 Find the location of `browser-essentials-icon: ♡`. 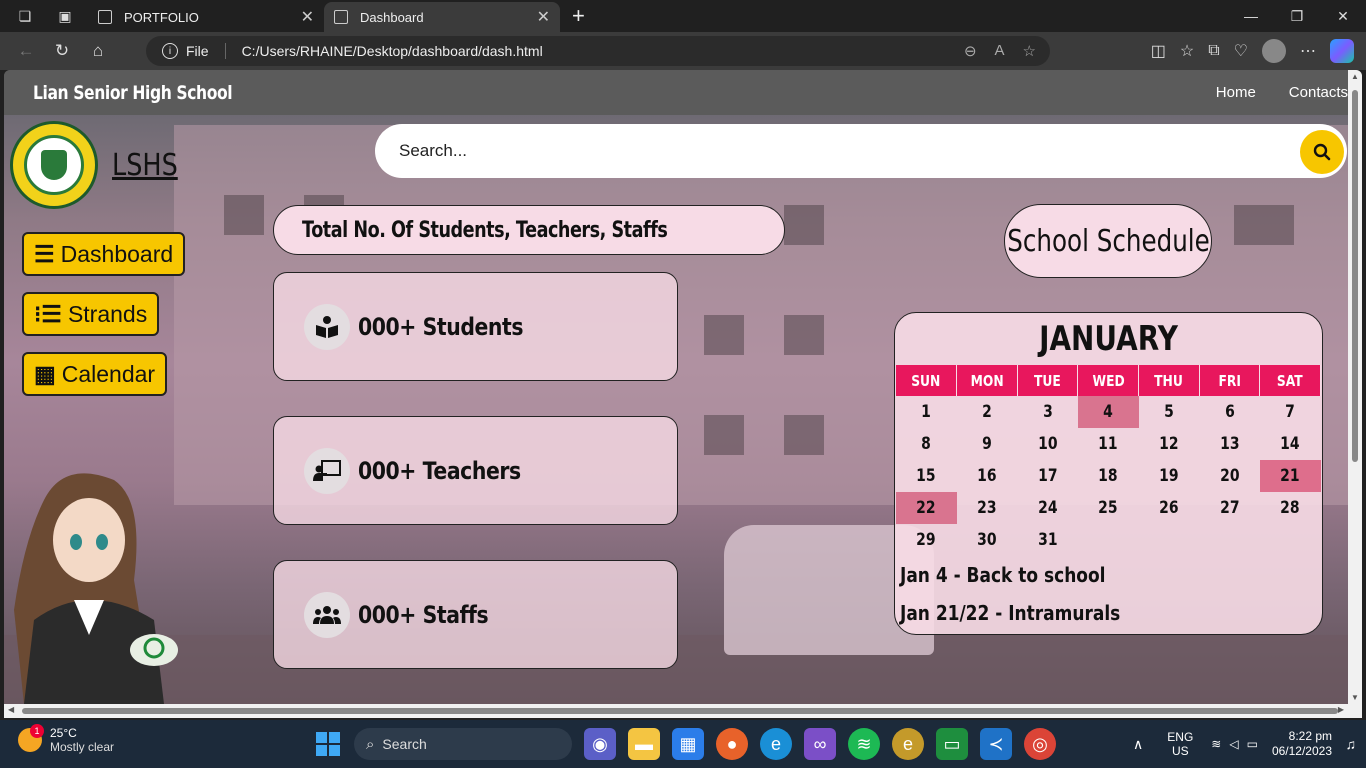

browser-essentials-icon: ♡ is located at coordinates (1241, 51).